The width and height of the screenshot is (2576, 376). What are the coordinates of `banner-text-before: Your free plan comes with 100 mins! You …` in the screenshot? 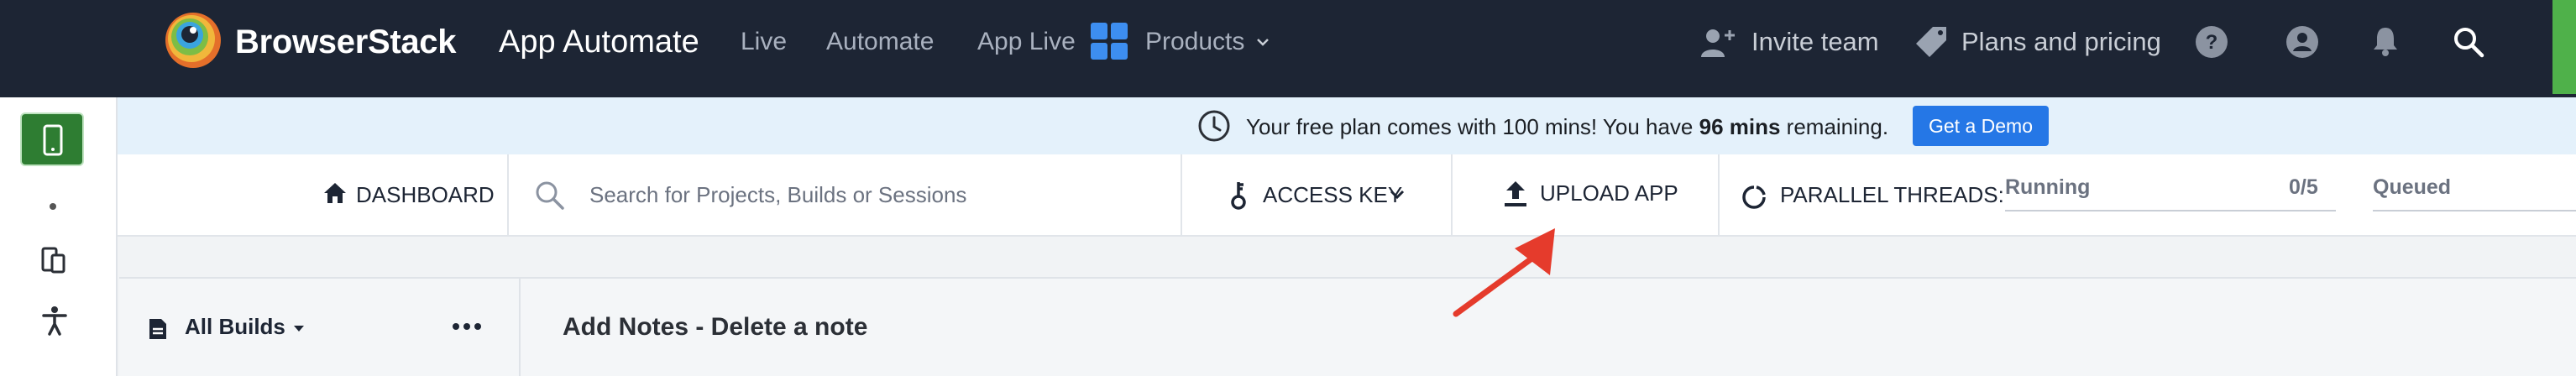 It's located at (1472, 126).